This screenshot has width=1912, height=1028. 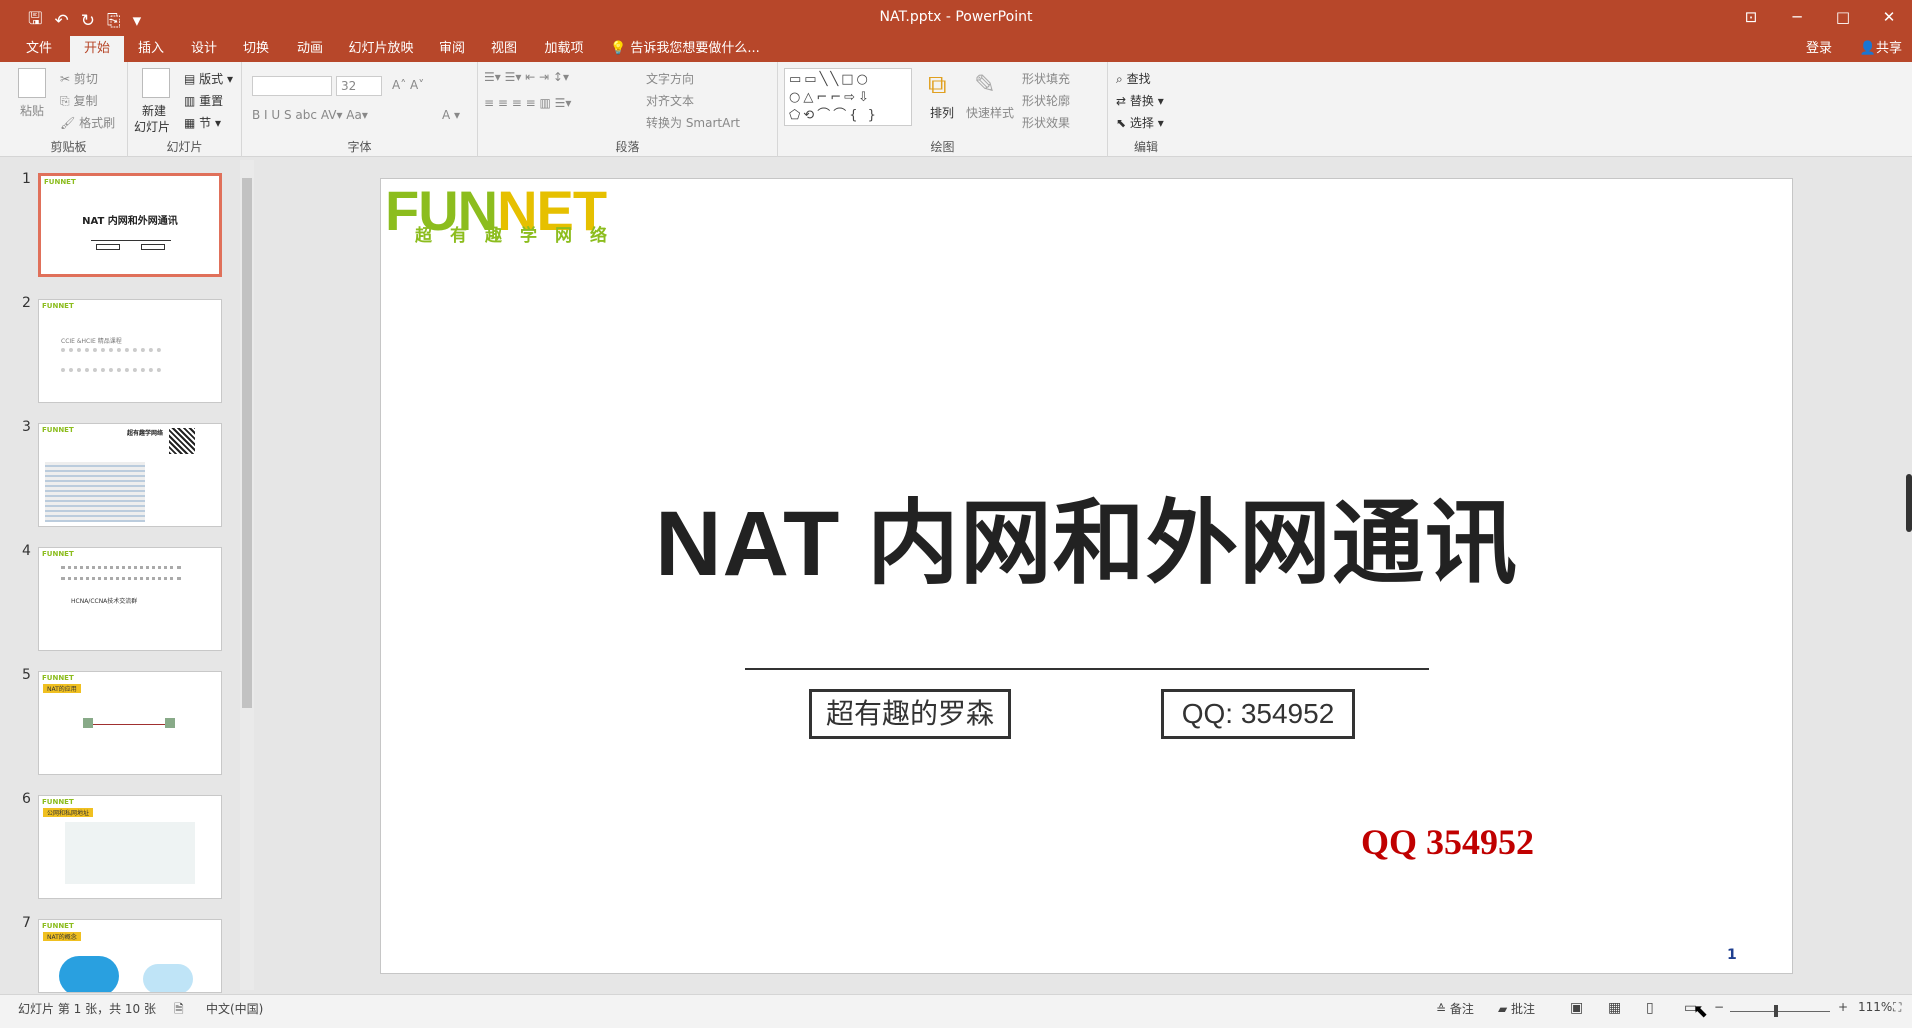 What do you see at coordinates (988, 85) in the screenshot?
I see `quick-styles-icon: ✎` at bounding box center [988, 85].